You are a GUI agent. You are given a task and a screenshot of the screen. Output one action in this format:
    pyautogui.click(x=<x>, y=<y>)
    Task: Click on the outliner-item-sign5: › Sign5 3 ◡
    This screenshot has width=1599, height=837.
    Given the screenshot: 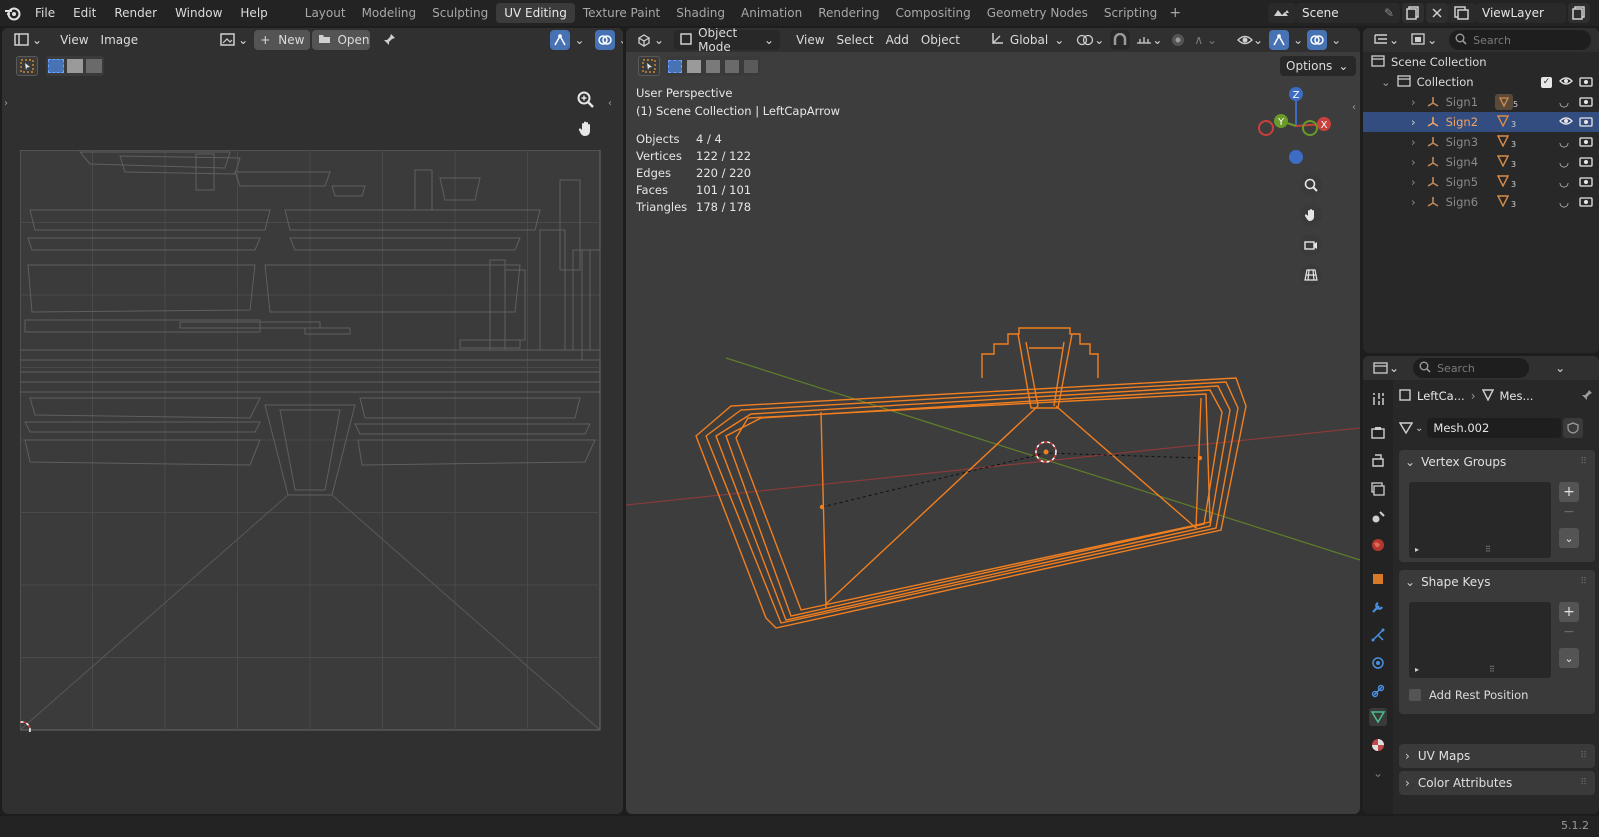 What is the action you would take?
    pyautogui.click(x=1481, y=182)
    